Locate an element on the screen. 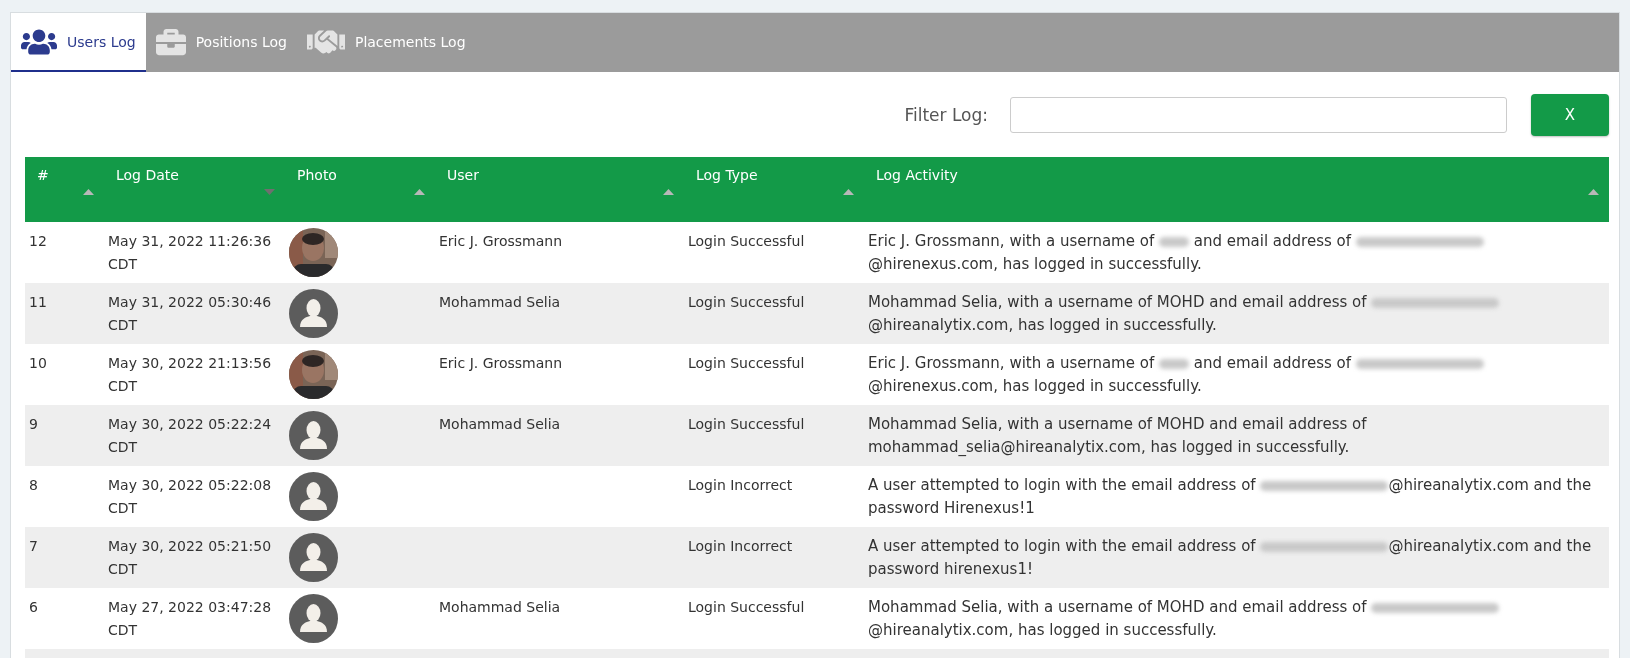  column-header: Log Date is located at coordinates (147, 175).